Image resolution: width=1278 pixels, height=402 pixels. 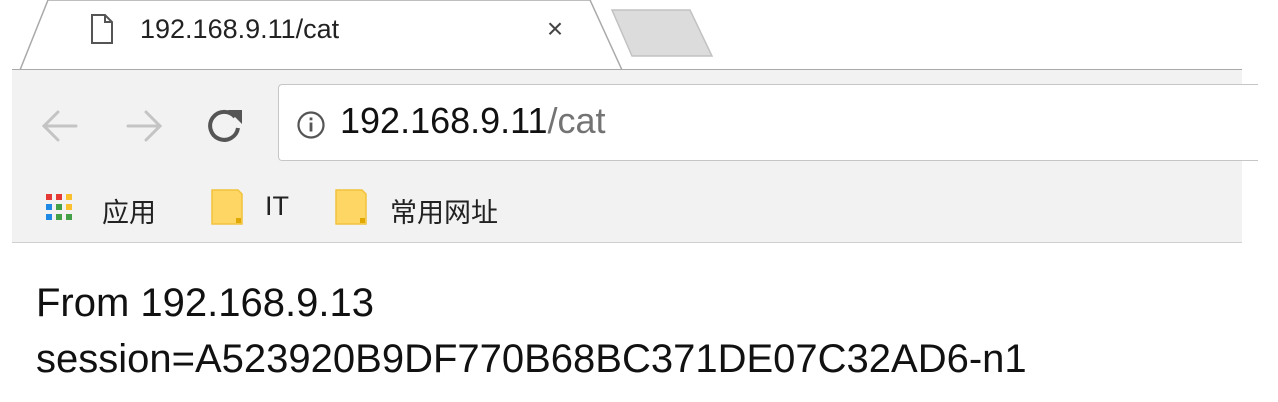 I want to click on bookmarks-divider, so click(x=627, y=242).